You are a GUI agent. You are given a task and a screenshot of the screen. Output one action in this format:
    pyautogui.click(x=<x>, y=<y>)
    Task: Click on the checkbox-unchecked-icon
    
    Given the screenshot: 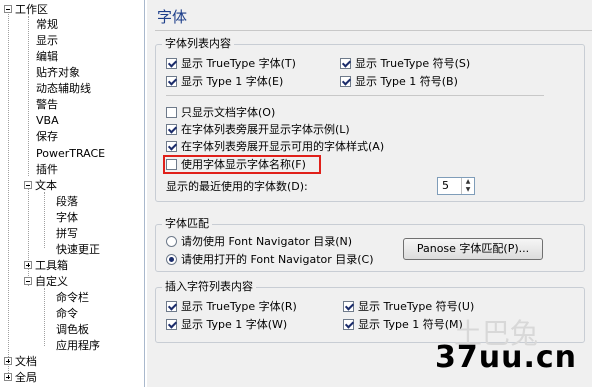 What is the action you would take?
    pyautogui.click(x=171, y=112)
    